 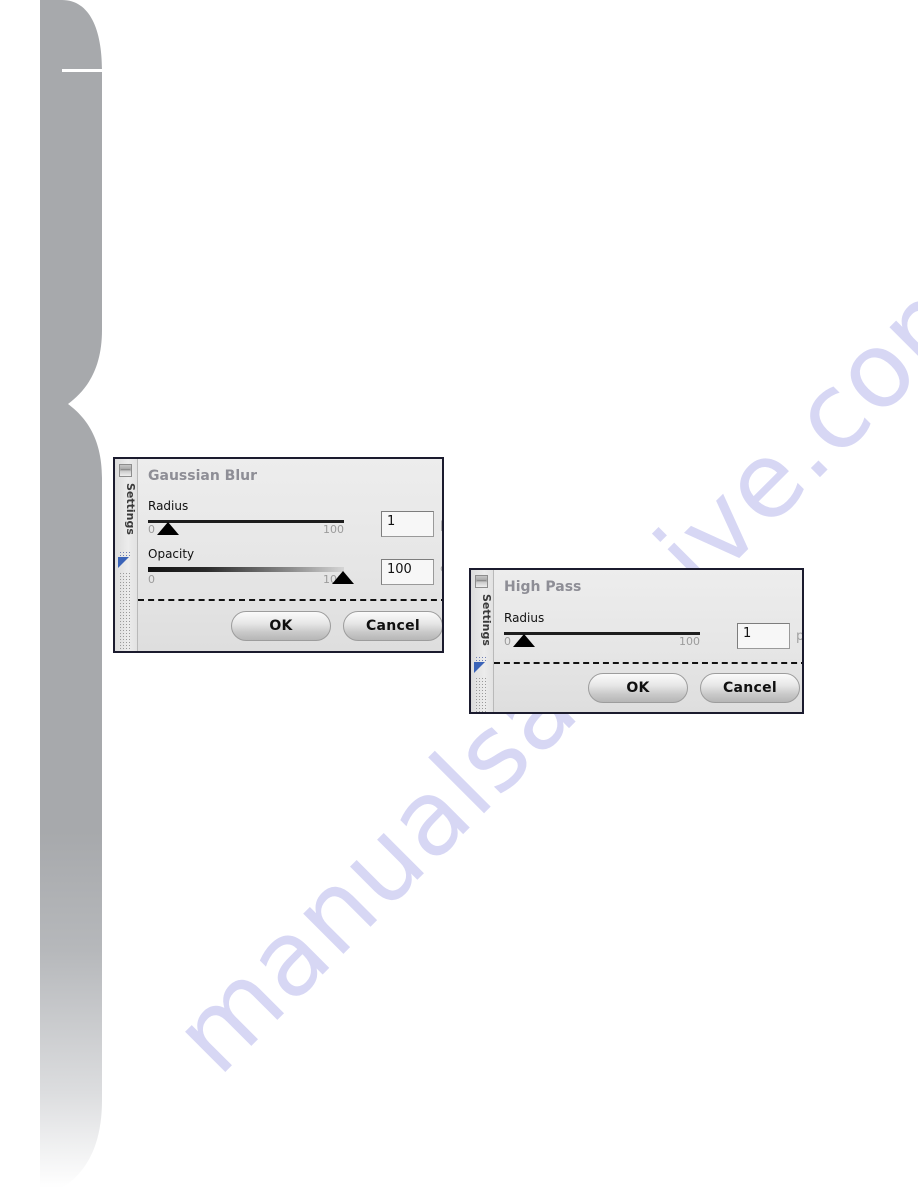 What do you see at coordinates (407, 572) in the screenshot?
I see `opacity-input: 100` at bounding box center [407, 572].